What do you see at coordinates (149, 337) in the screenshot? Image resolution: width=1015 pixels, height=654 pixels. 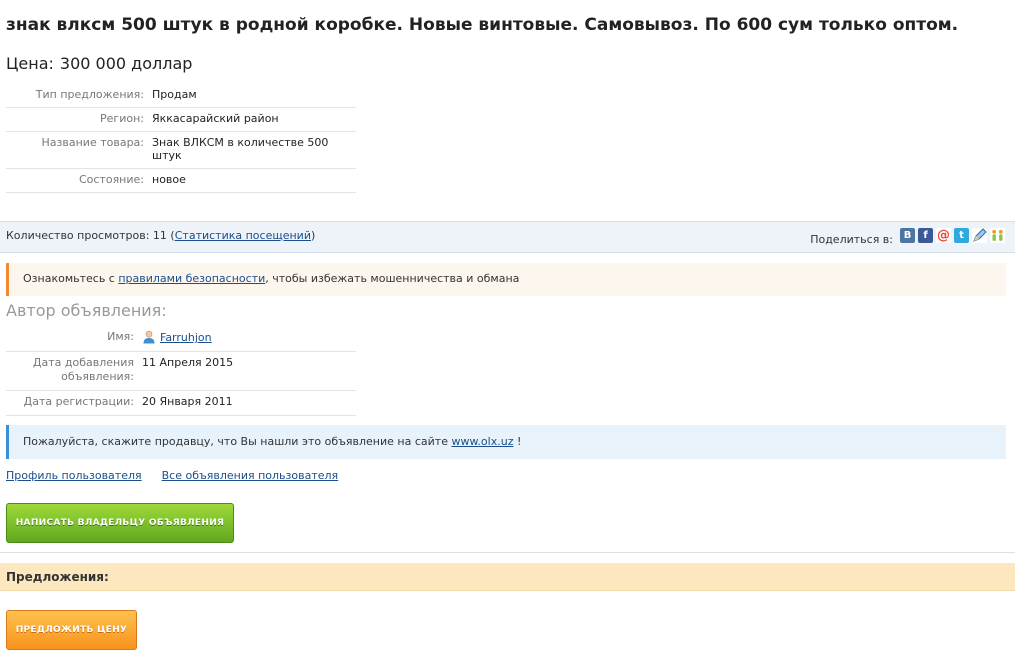 I see `user-icon` at bounding box center [149, 337].